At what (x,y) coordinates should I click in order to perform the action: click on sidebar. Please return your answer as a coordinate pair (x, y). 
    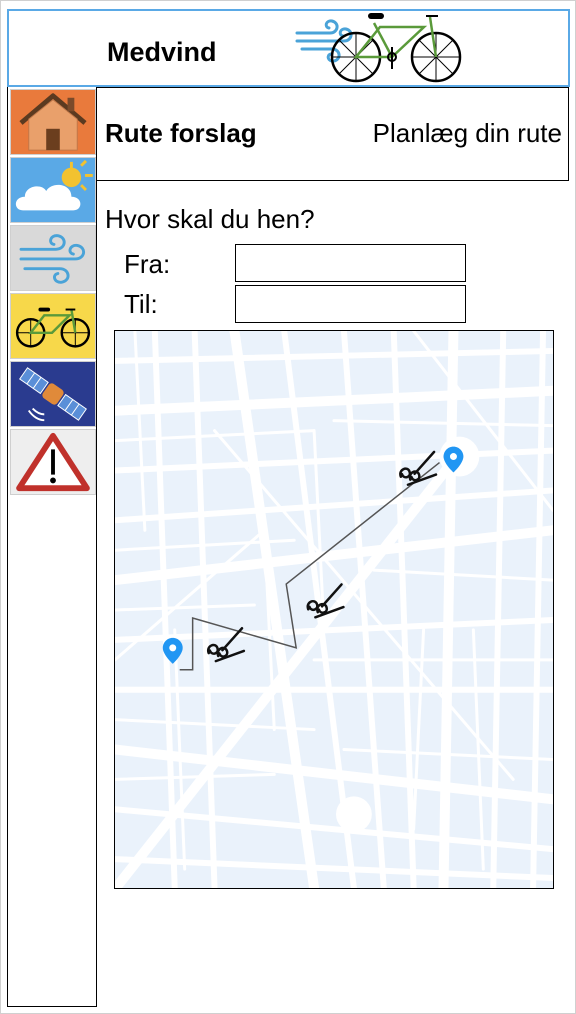
    Looking at the image, I should click on (52, 547).